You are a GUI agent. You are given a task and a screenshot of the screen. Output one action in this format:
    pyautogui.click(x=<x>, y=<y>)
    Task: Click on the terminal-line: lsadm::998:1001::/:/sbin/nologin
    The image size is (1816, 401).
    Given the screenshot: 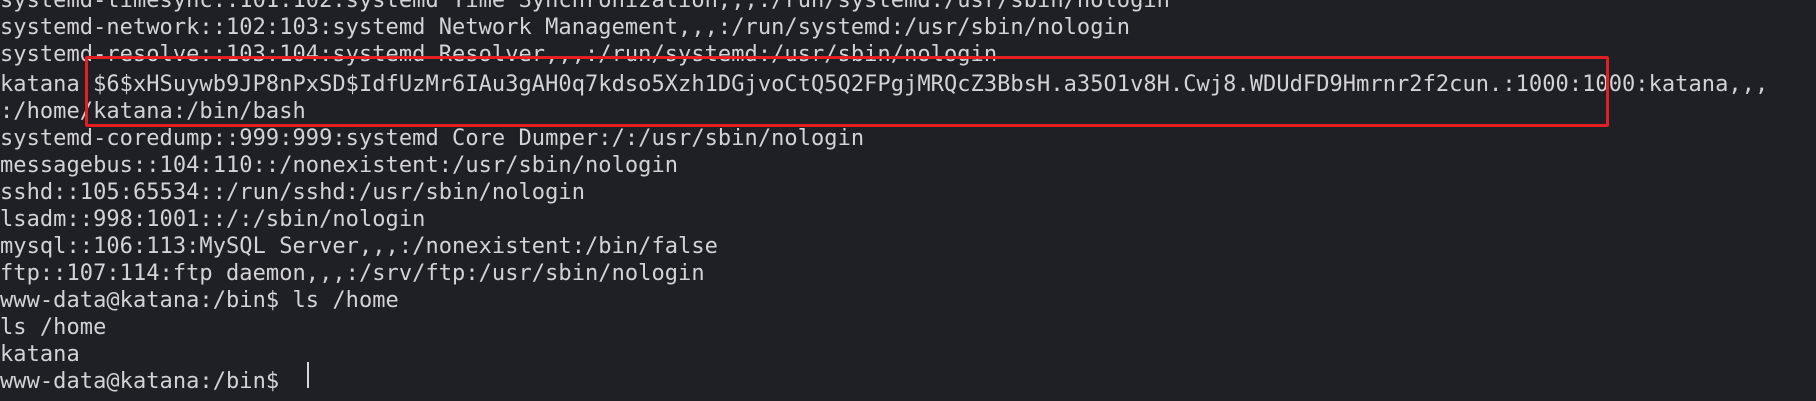 What is the action you would take?
    pyautogui.click(x=213, y=219)
    